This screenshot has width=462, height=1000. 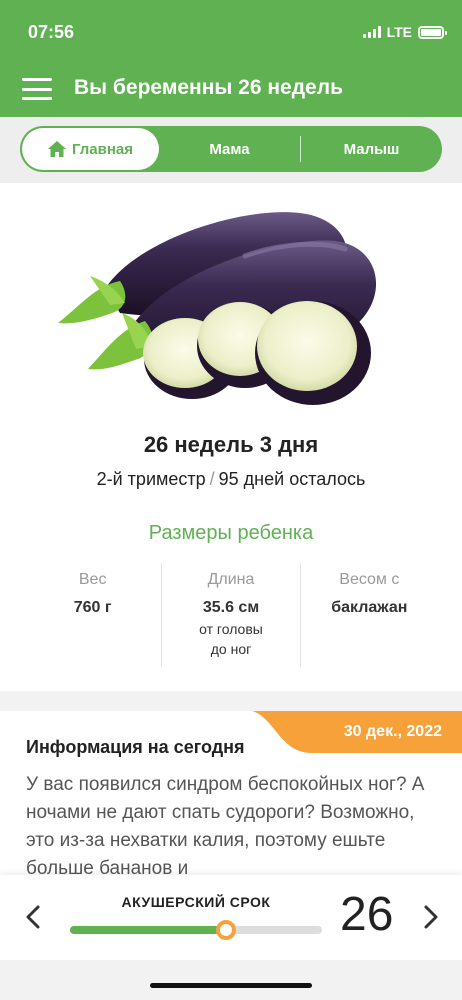 I want to click on menu-icon, so click(x=37, y=89).